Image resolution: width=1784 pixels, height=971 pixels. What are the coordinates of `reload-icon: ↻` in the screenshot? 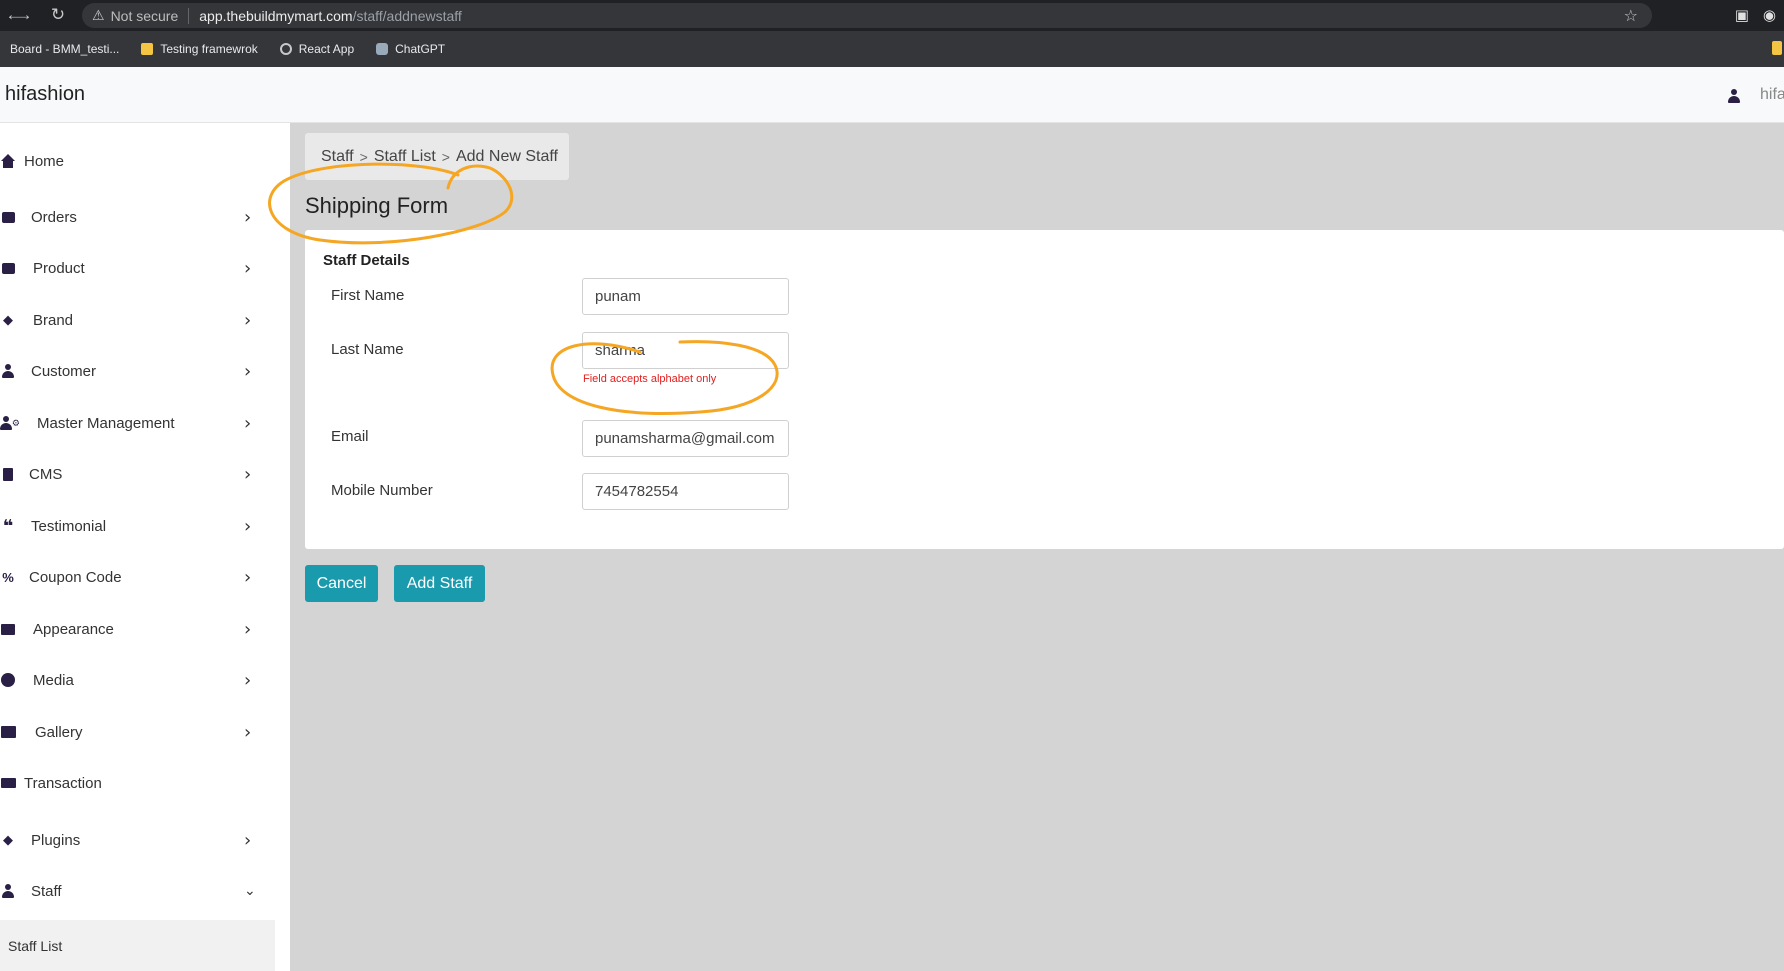 It's located at (58, 15).